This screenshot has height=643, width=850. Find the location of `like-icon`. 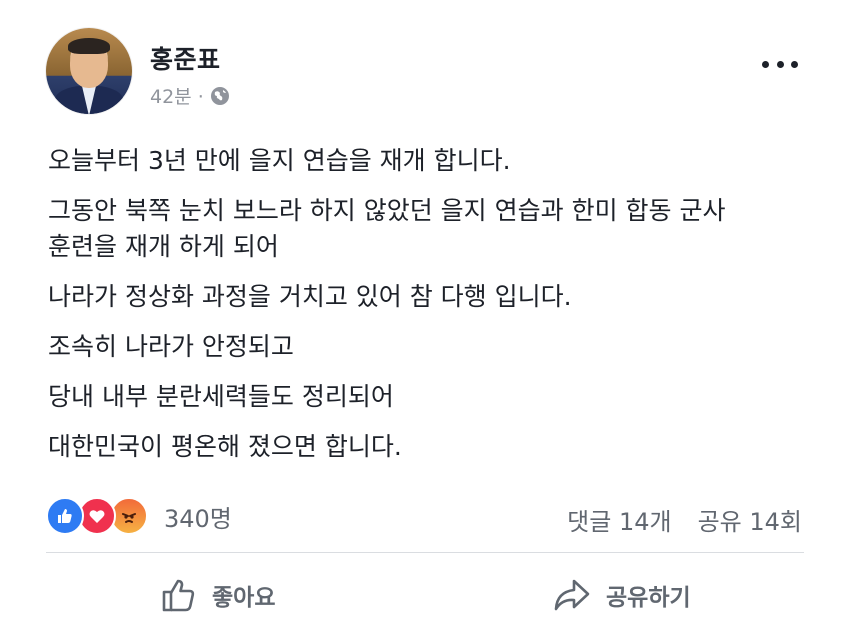

like-icon is located at coordinates (65, 516).